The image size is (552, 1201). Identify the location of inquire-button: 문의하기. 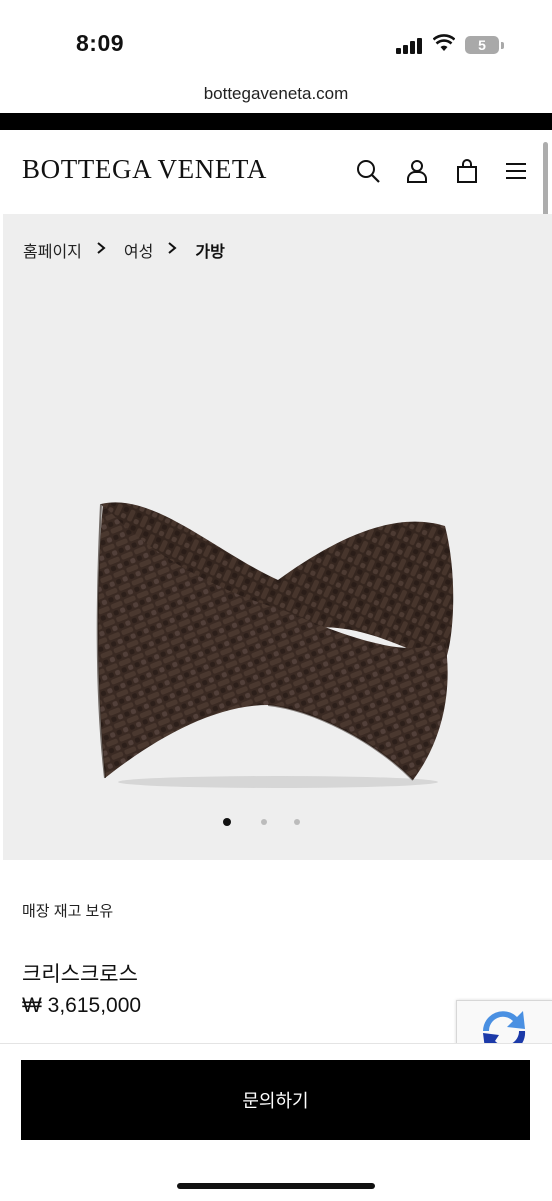
(275, 1100).